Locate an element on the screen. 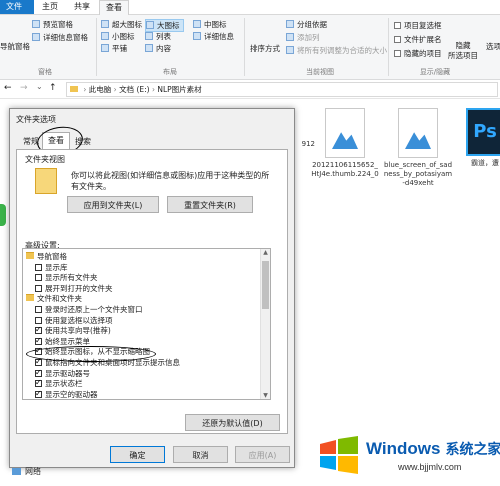 The width and height of the screenshot is (500, 486). up-arrow-icon: ↑ is located at coordinates (53, 88).